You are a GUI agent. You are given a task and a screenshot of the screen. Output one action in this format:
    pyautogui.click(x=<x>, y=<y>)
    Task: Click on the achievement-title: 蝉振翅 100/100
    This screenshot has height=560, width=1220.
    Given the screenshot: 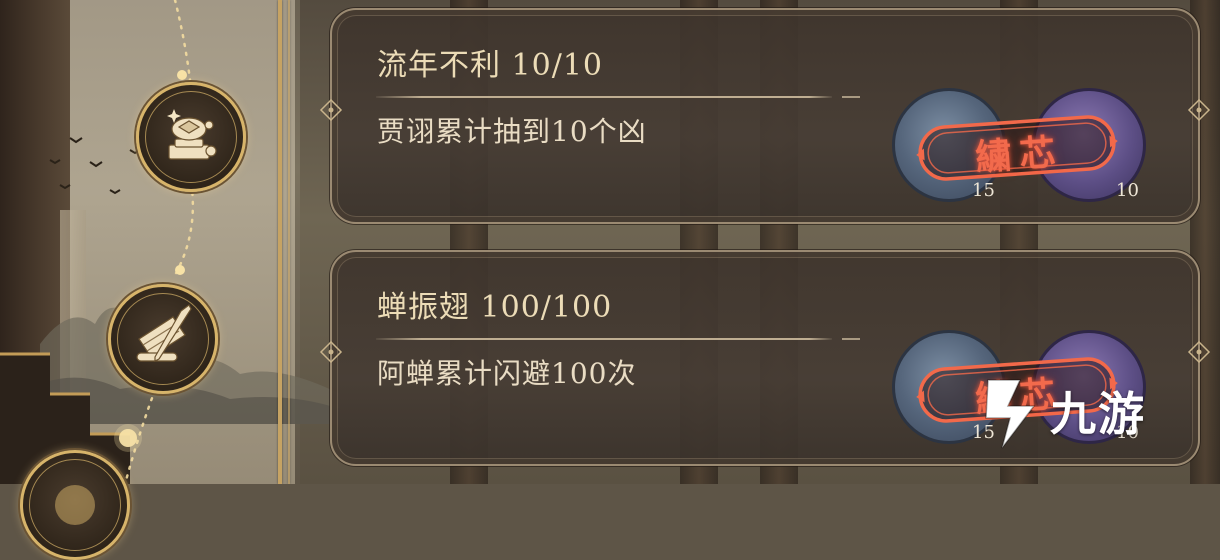 What is the action you would take?
    pyautogui.click(x=495, y=307)
    